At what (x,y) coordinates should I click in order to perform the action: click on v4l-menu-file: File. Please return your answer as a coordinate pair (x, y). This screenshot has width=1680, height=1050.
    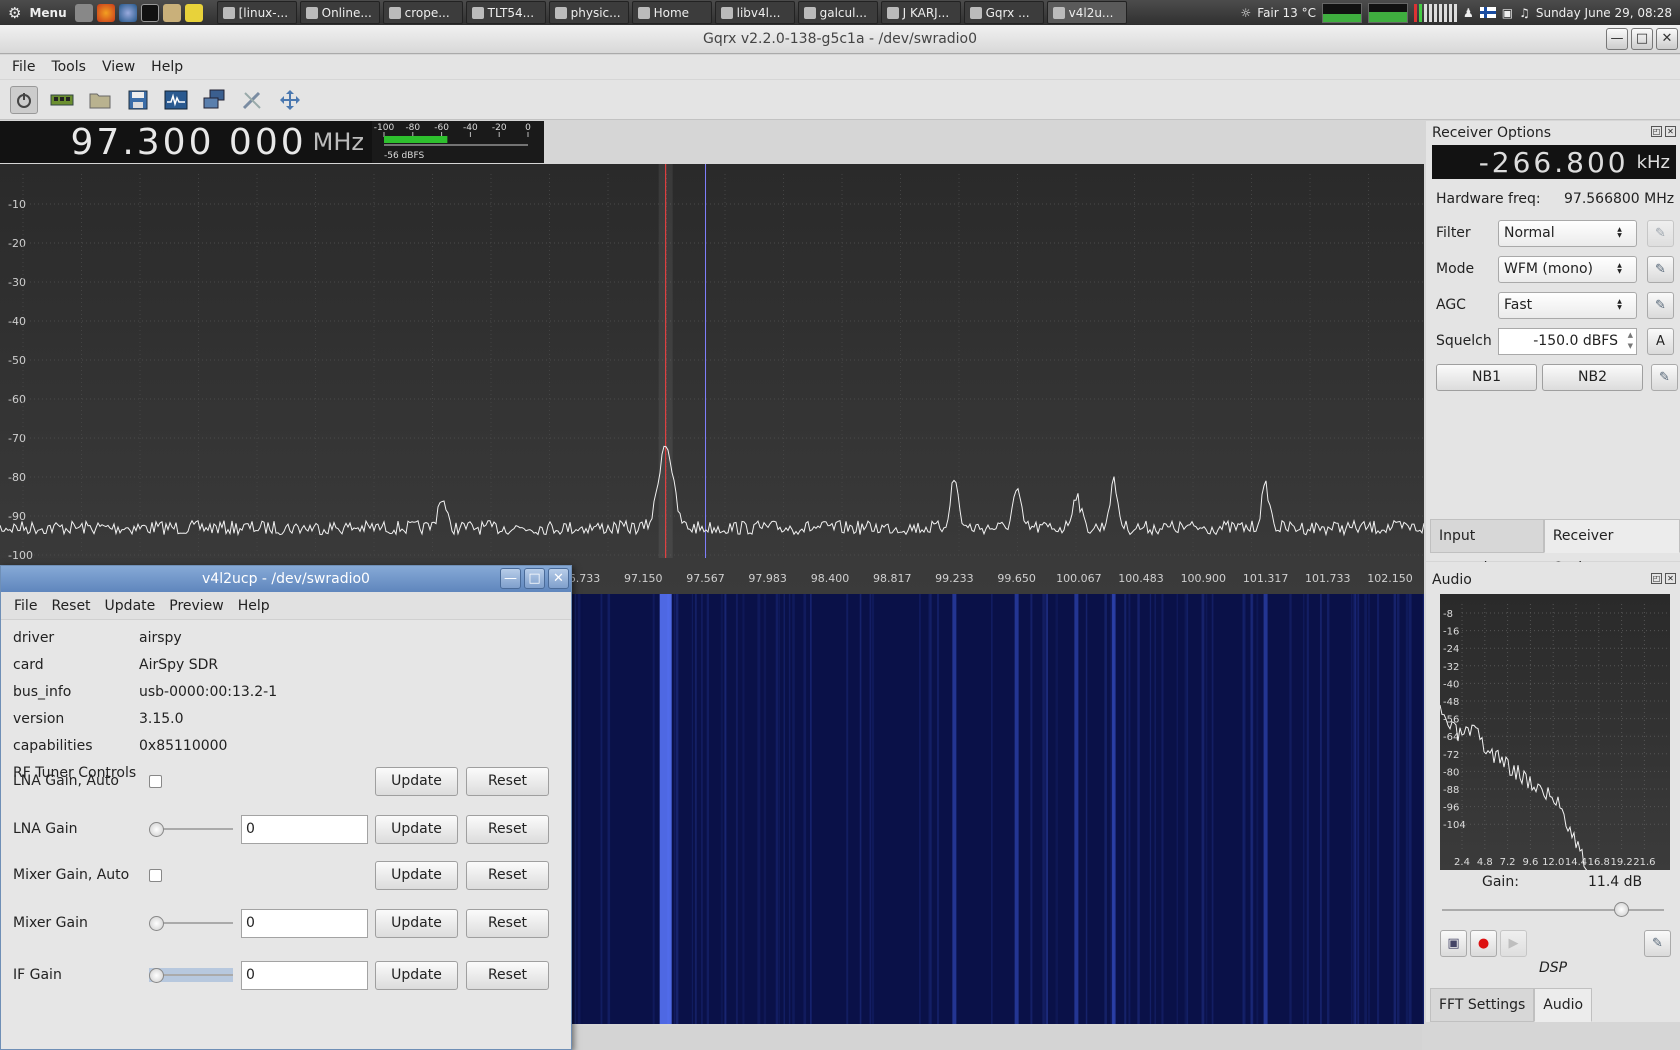
    Looking at the image, I should click on (25, 606).